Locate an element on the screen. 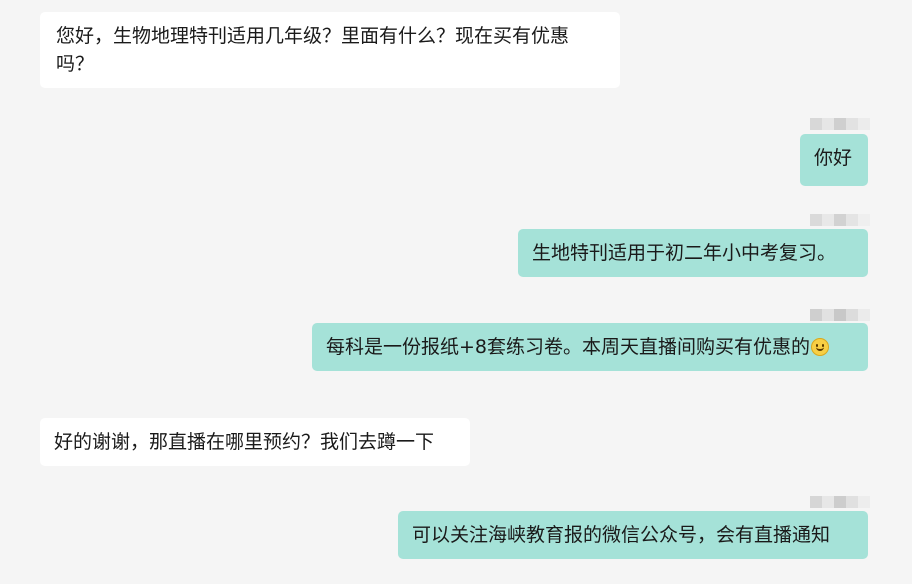 Image resolution: width=912 pixels, height=584 pixels. message-bubble-outgoing: 每科是一份报纸+8套练习卷。本周天直播间购买有优惠的 is located at coordinates (590, 347).